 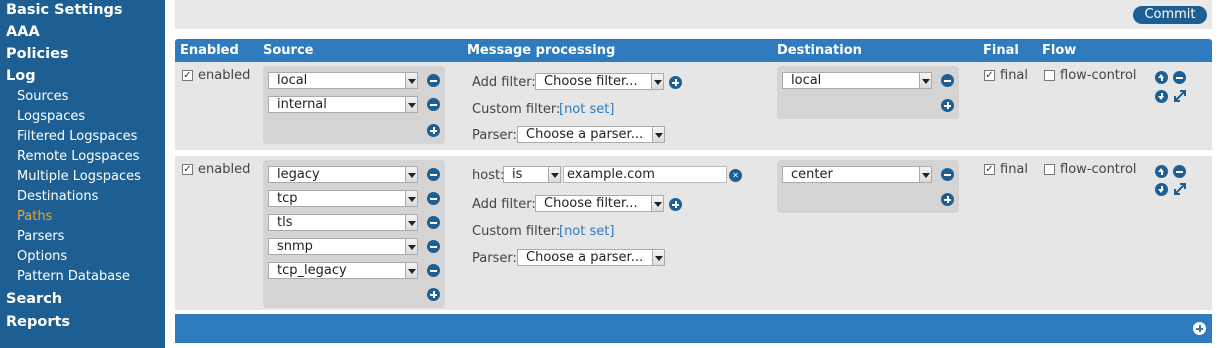 What do you see at coordinates (735, 175) in the screenshot?
I see `clear-filter-icon` at bounding box center [735, 175].